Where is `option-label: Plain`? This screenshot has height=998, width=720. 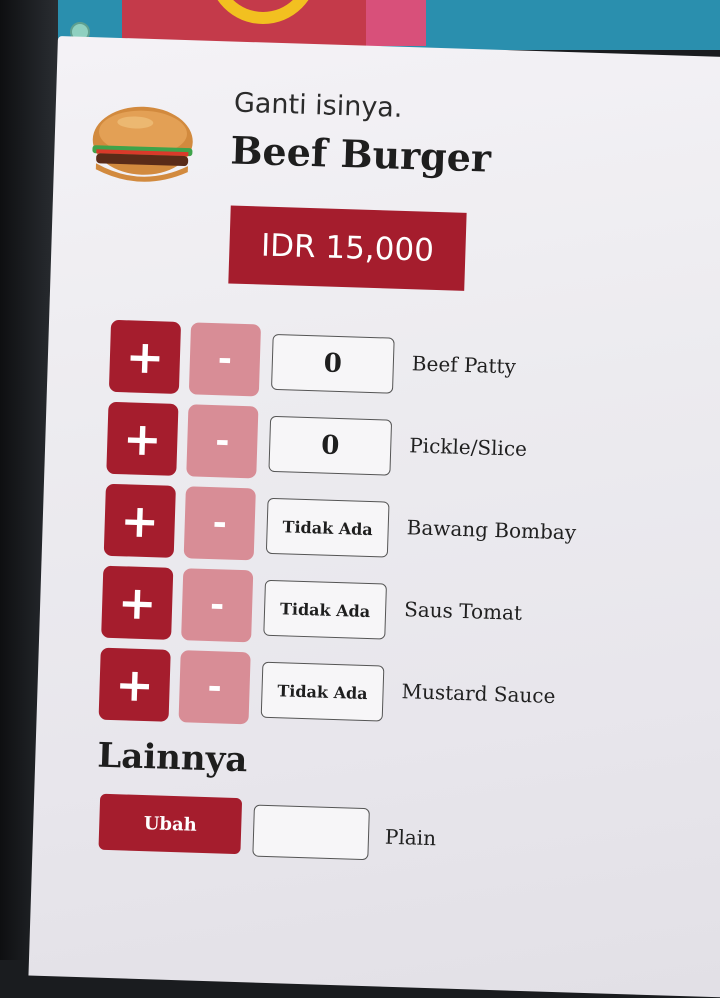 option-label: Plain is located at coordinates (410, 837).